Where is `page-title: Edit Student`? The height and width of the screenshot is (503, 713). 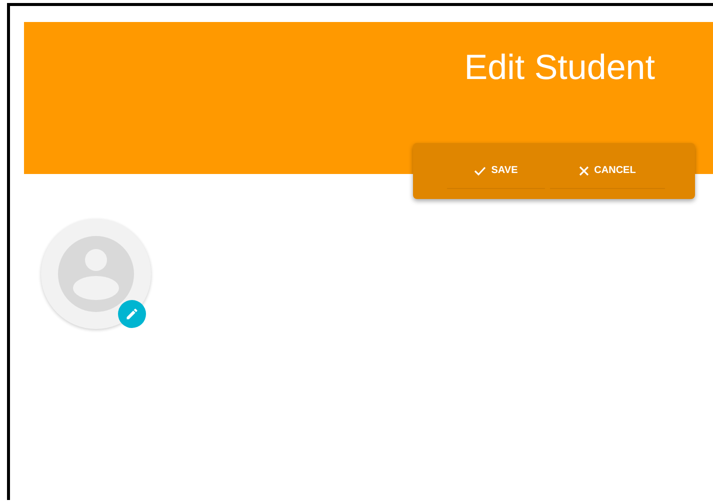
page-title: Edit Student is located at coordinates (559, 67).